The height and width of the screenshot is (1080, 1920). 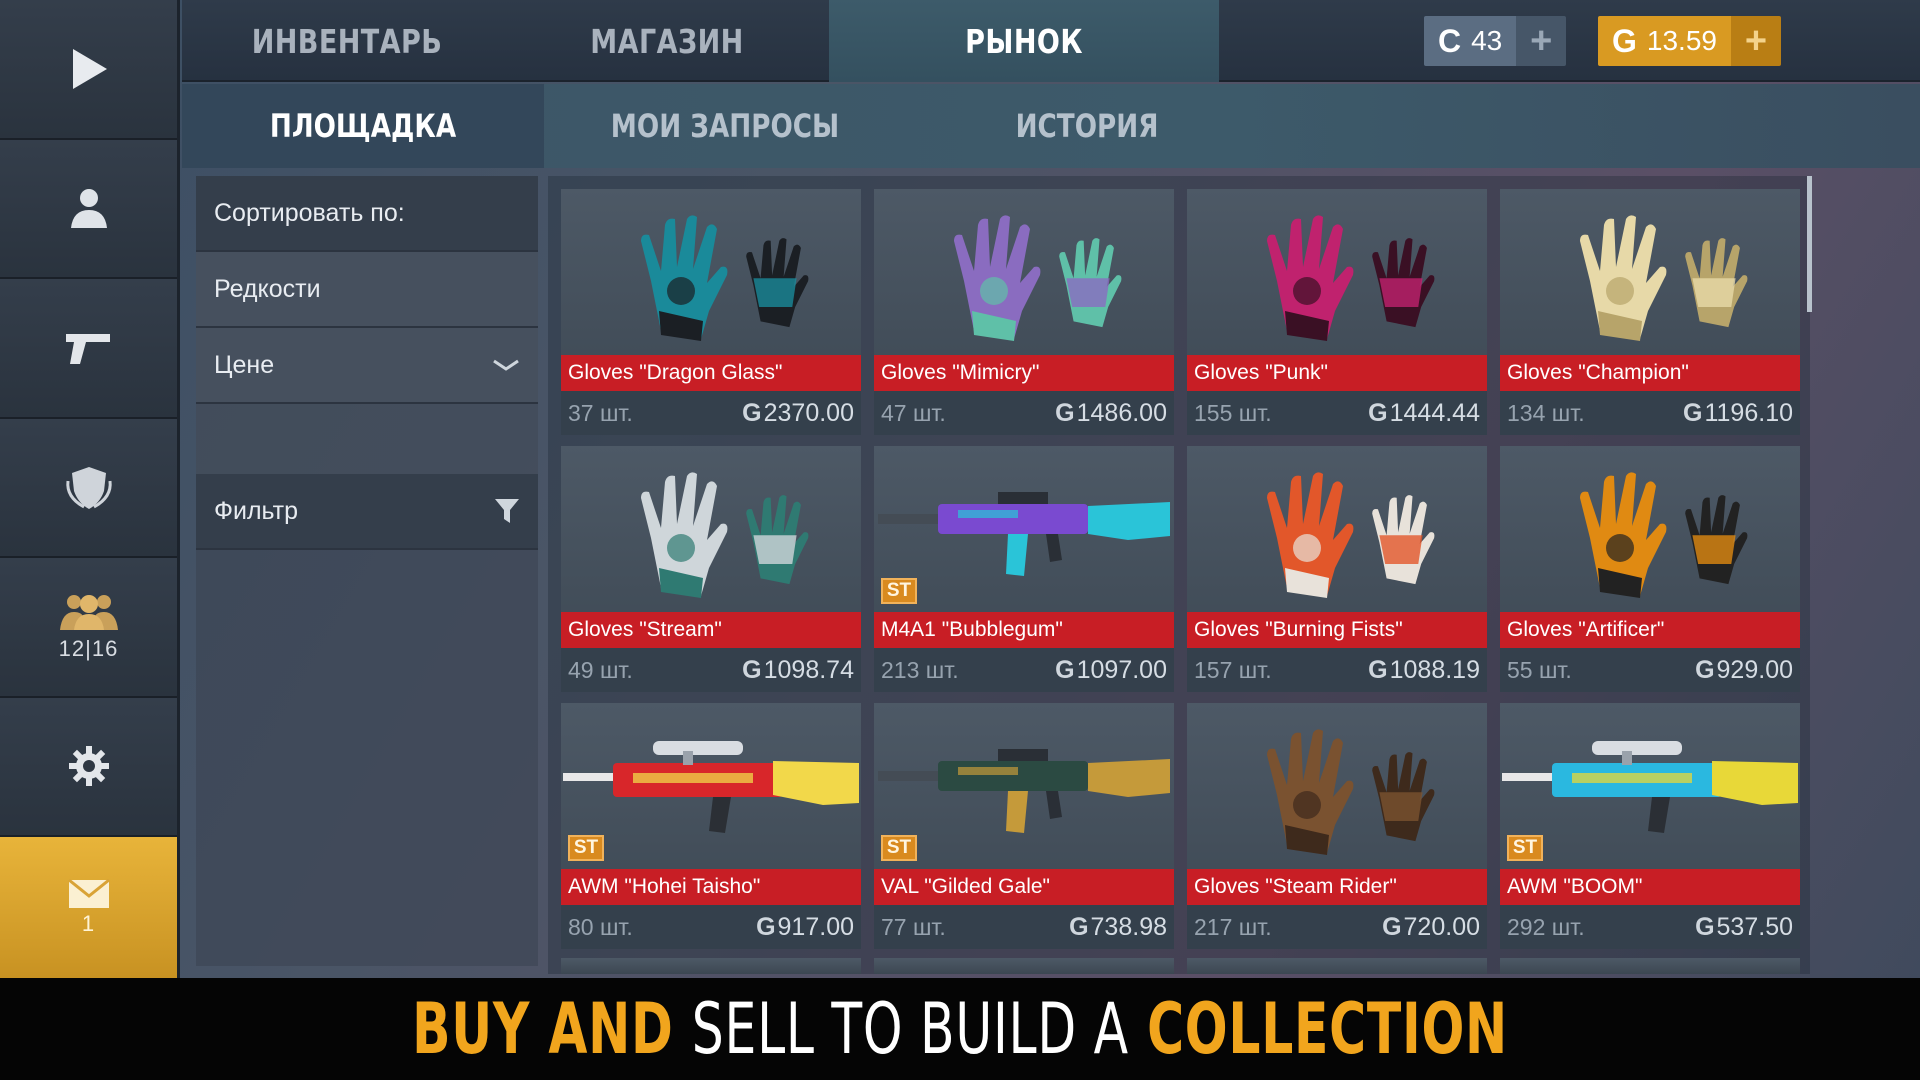 What do you see at coordinates (600, 669) in the screenshot?
I see `item-quantity: 49 шт.` at bounding box center [600, 669].